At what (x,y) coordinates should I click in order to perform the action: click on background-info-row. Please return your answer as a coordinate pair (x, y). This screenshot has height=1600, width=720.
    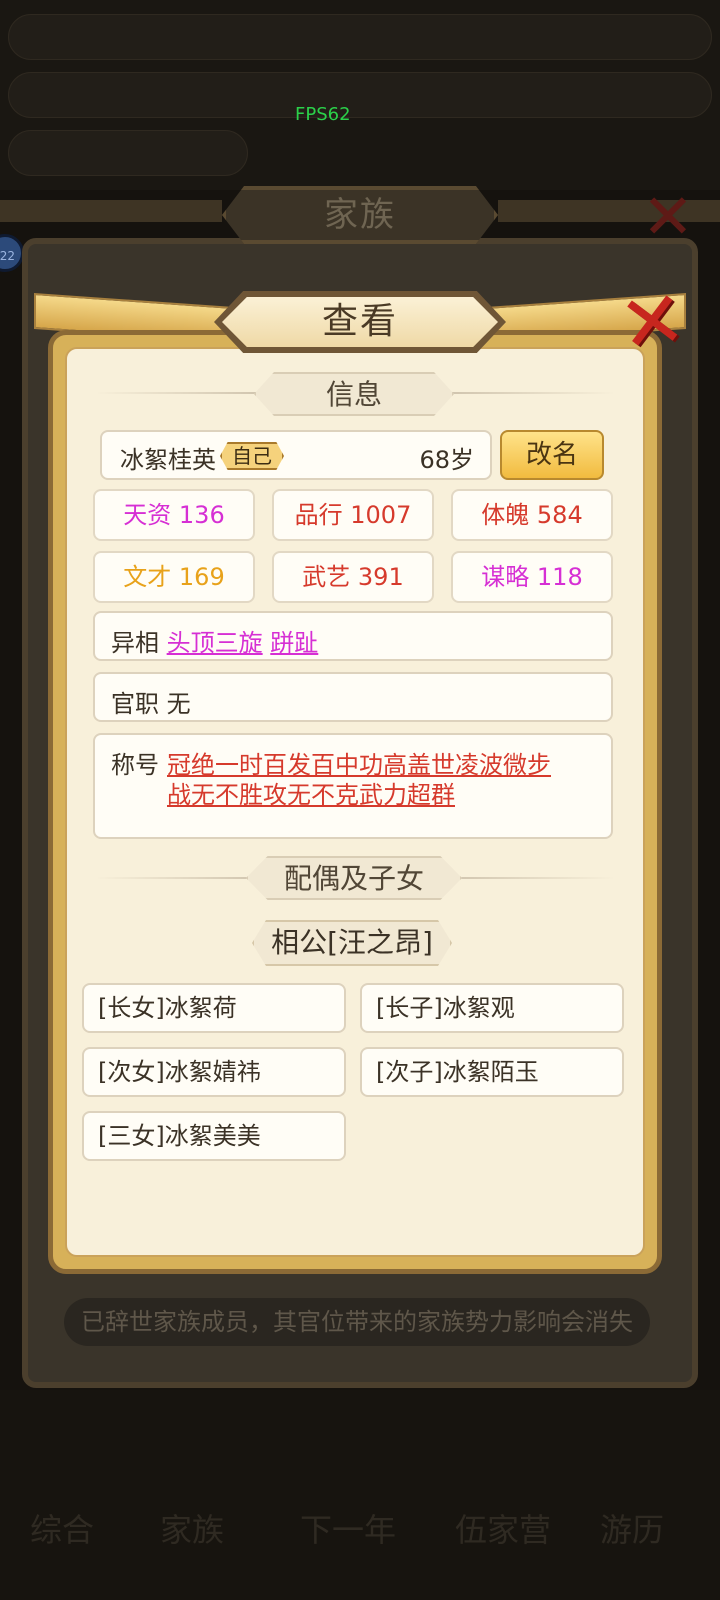
    Looking at the image, I should click on (128, 153).